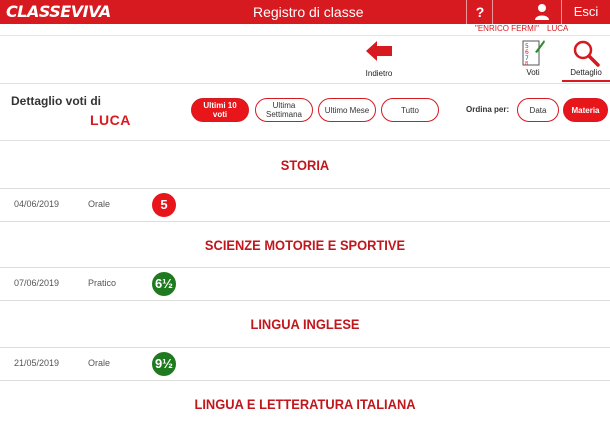 This screenshot has width=610, height=425. Describe the element at coordinates (533, 72) in the screenshot. I see `voti-label: Voti` at that location.